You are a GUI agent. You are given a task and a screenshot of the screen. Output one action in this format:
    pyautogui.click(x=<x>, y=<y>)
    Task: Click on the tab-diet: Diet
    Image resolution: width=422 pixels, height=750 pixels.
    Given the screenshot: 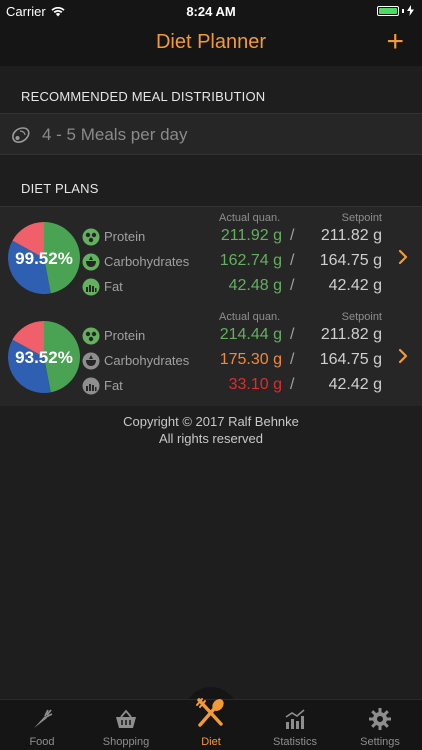 What is the action you would take?
    pyautogui.click(x=211, y=724)
    